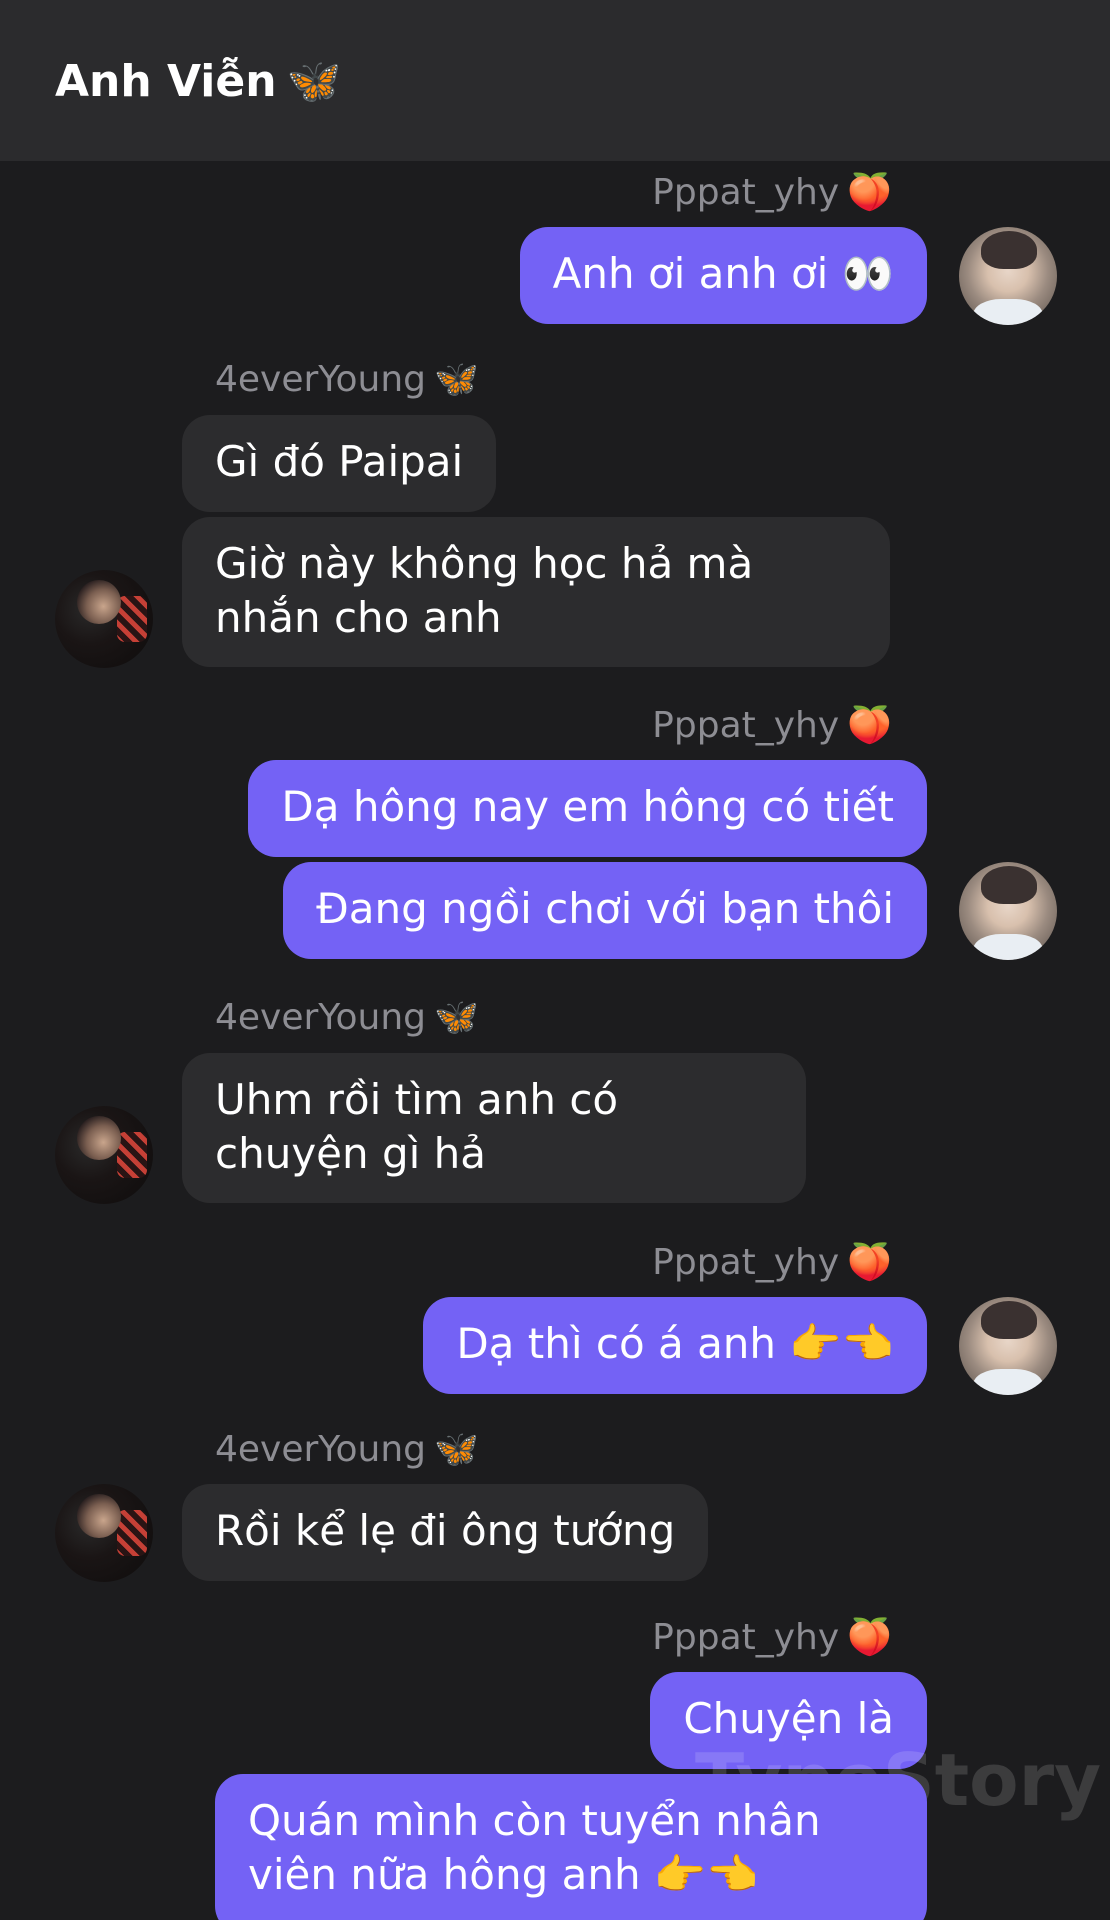 The image size is (1110, 1920). I want to click on message-bubble: Anh ơi anh ơi 👀, so click(723, 275).